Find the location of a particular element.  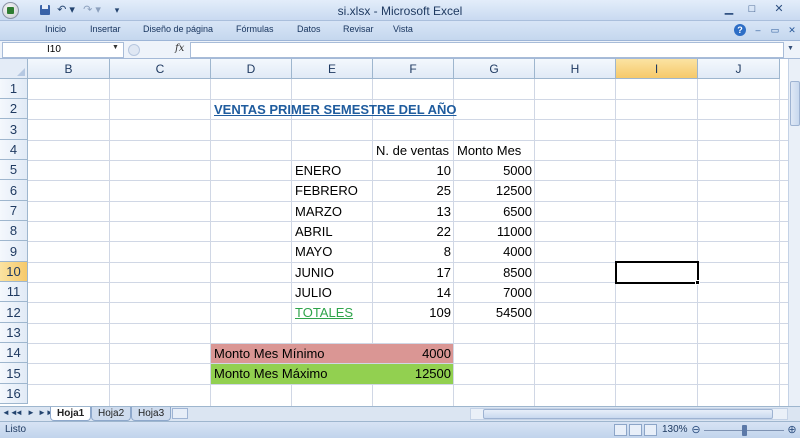

insert-function-icon: fx is located at coordinates (179, 48).